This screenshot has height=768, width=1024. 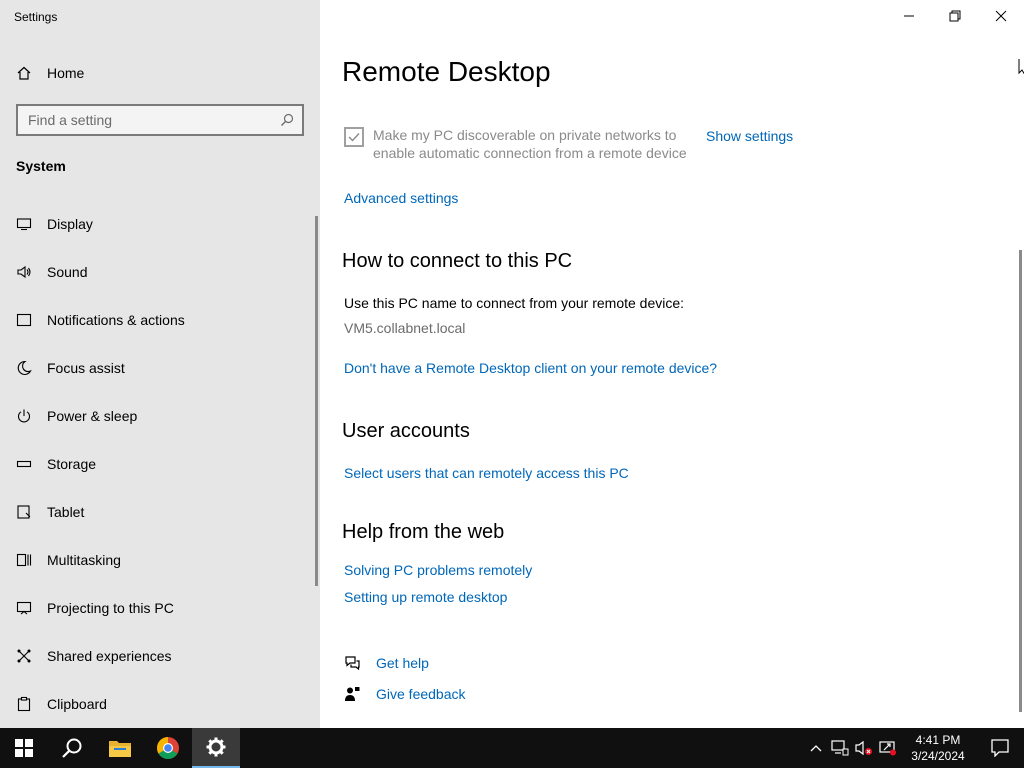 I want to click on power-icon, so click(x=24, y=416).